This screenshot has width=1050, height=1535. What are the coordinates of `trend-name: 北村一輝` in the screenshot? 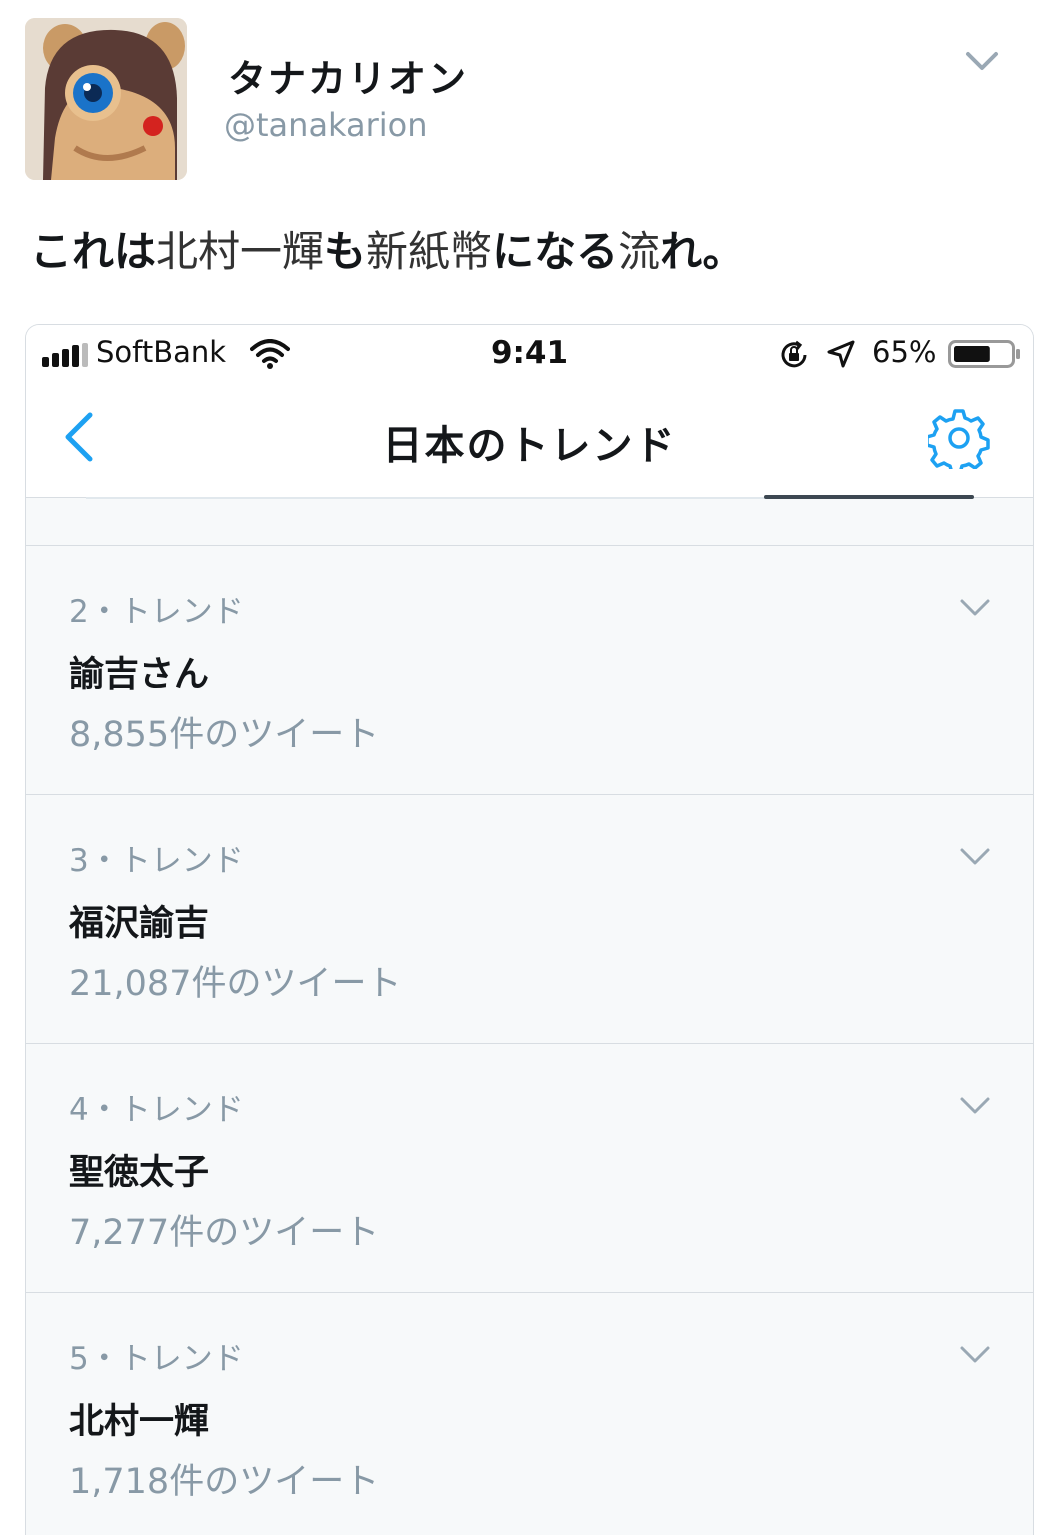 It's located at (139, 1422).